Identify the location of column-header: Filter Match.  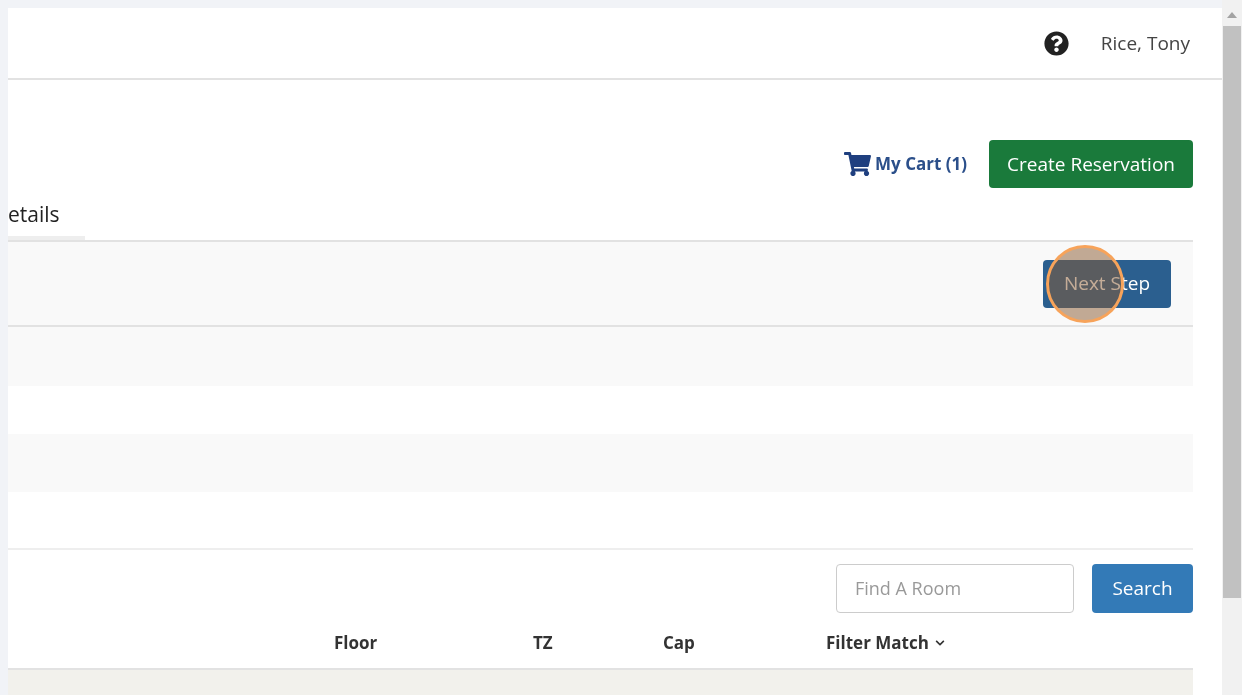
(885, 643).